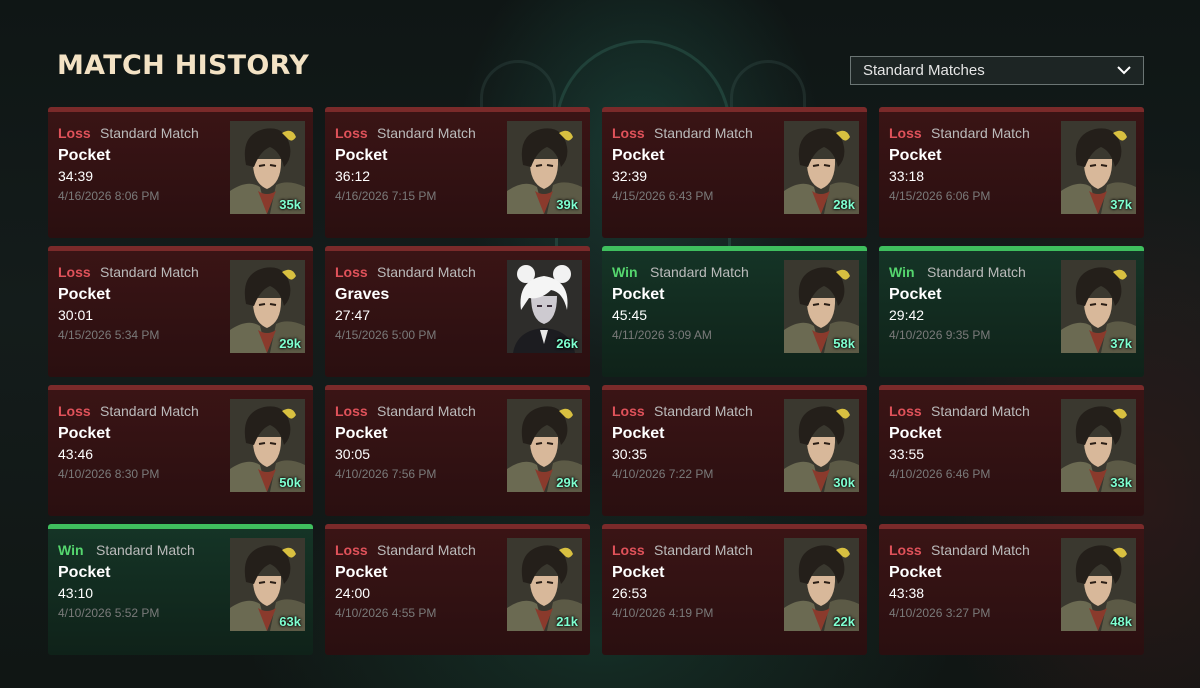  I want to click on match-date: 4/15/2026 5:00 PM, so click(386, 335).